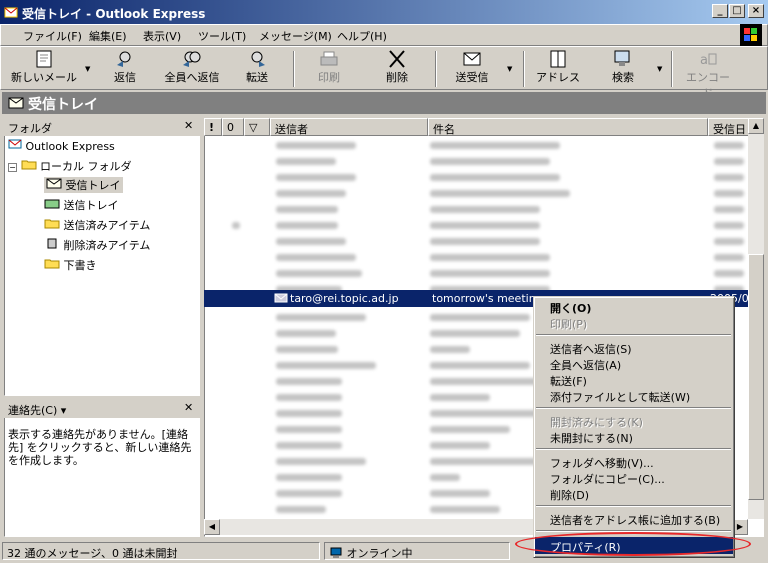 This screenshot has width=768, height=563. Describe the element at coordinates (125, 69) in the screenshot. I see `reply-button: 返信` at that location.